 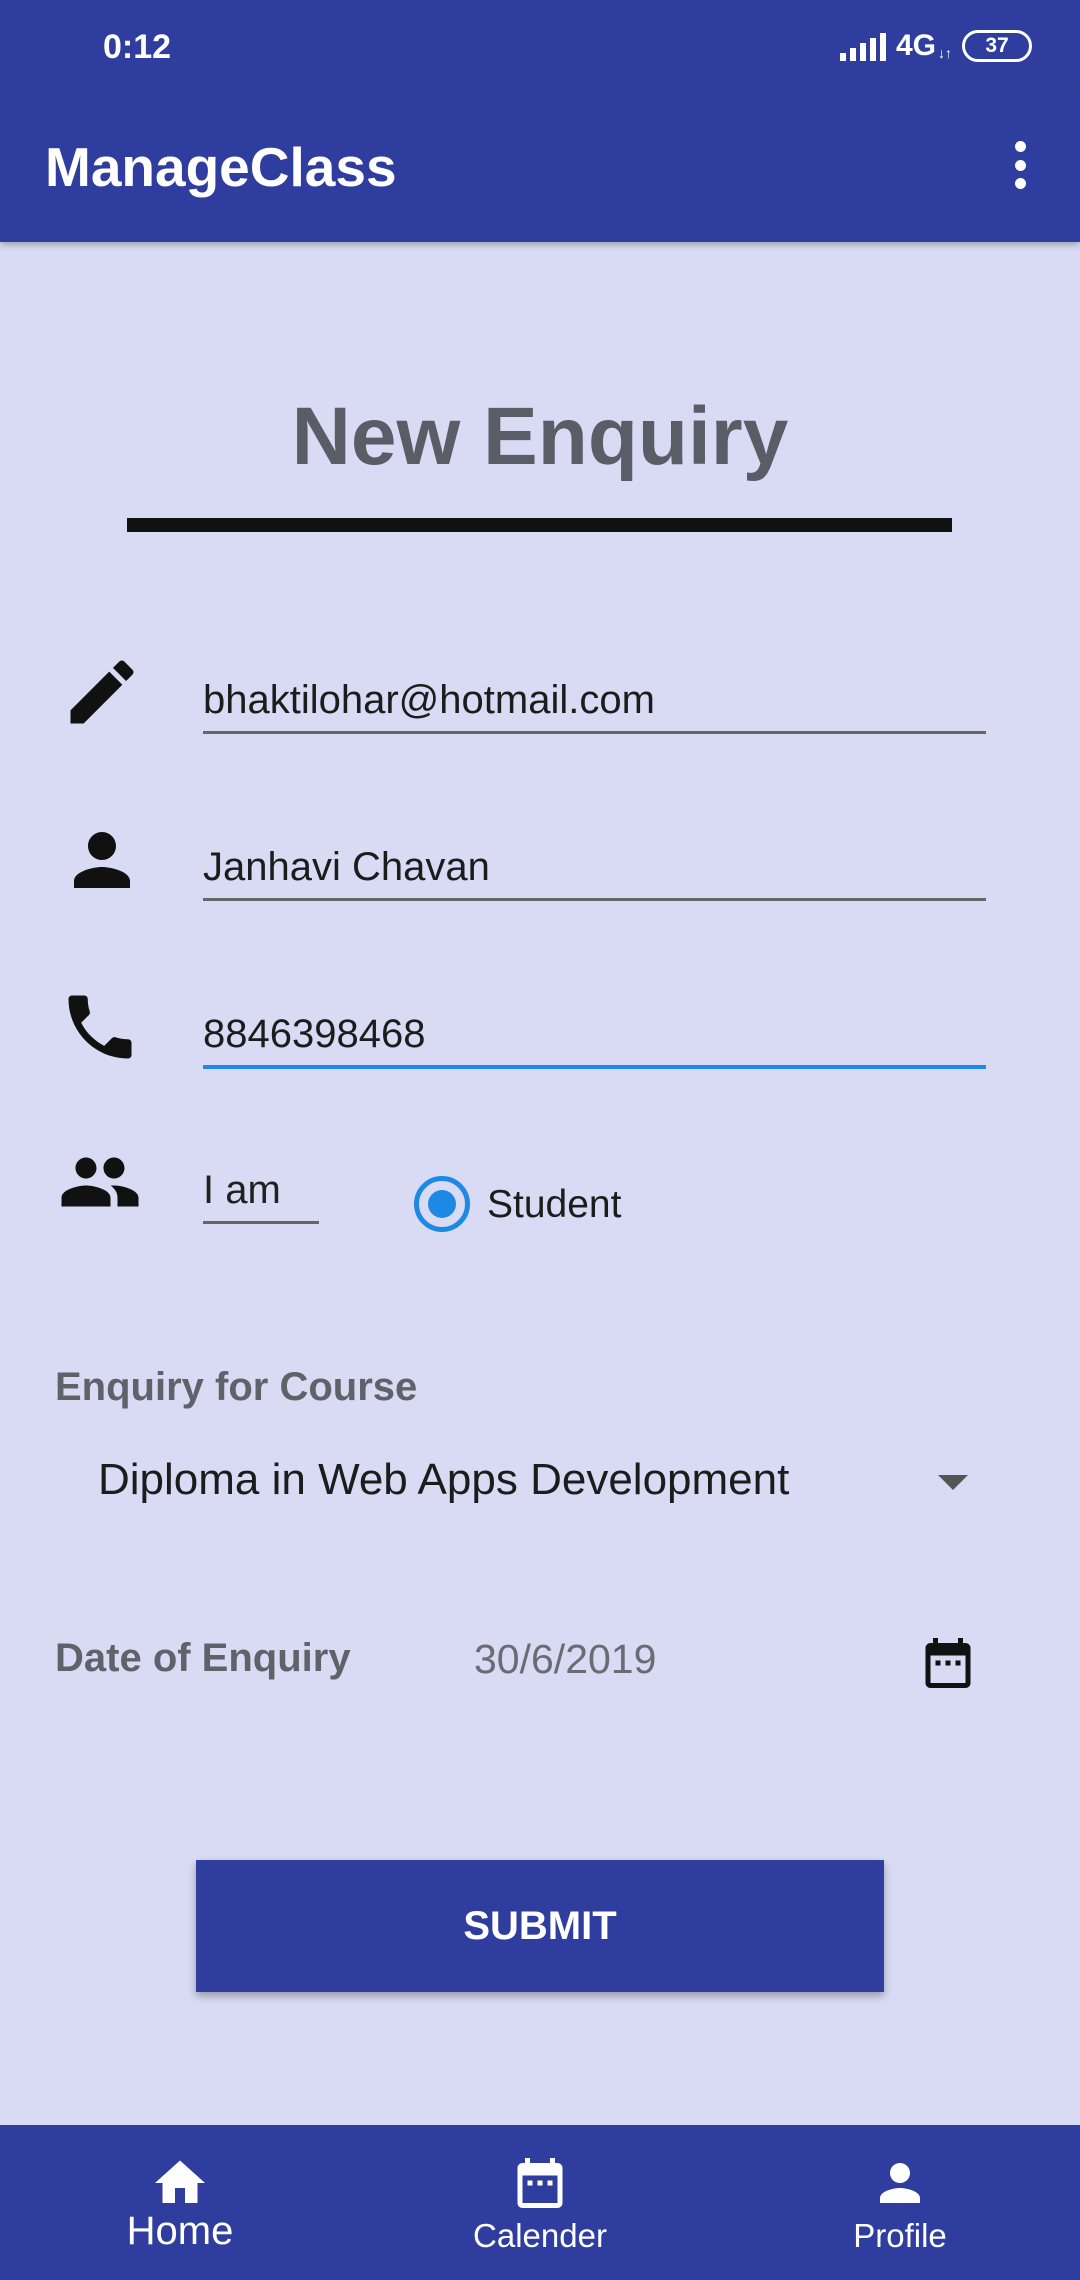 What do you see at coordinates (945, 53) in the screenshot?
I see `network-activity-icon: ↓↑` at bounding box center [945, 53].